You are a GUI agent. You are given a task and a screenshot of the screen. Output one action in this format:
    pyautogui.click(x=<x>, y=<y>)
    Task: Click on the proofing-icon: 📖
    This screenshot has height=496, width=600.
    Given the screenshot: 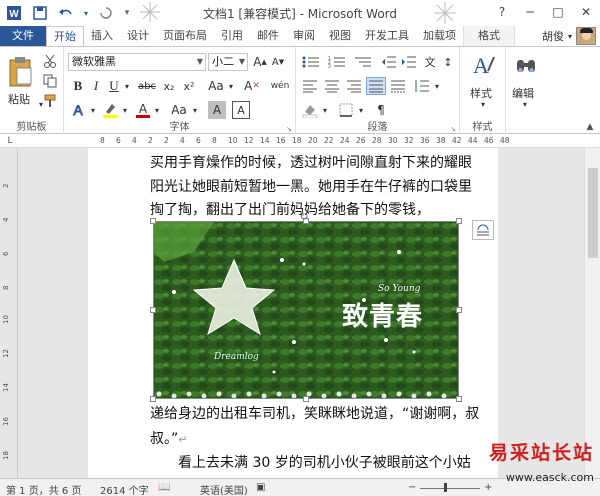 What is the action you would take?
    pyautogui.click(x=164, y=487)
    